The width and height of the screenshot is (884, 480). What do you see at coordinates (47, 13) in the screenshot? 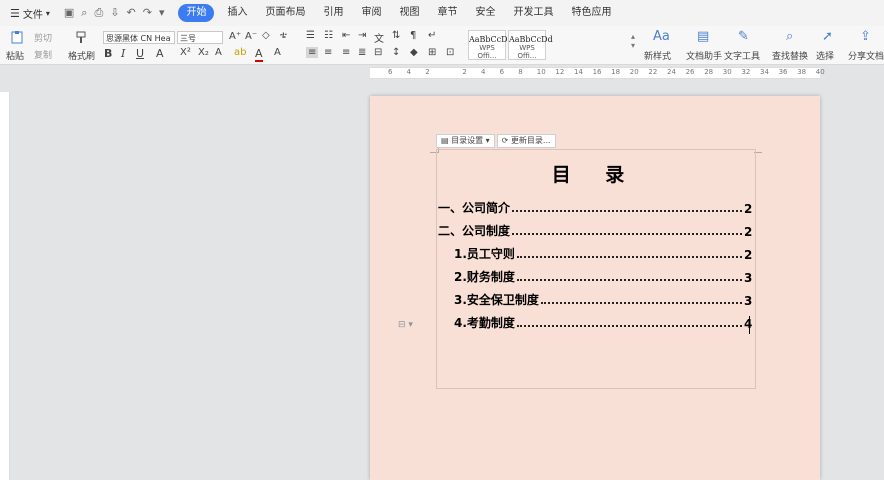
I see `chevron-down-icon: ▾` at bounding box center [47, 13].